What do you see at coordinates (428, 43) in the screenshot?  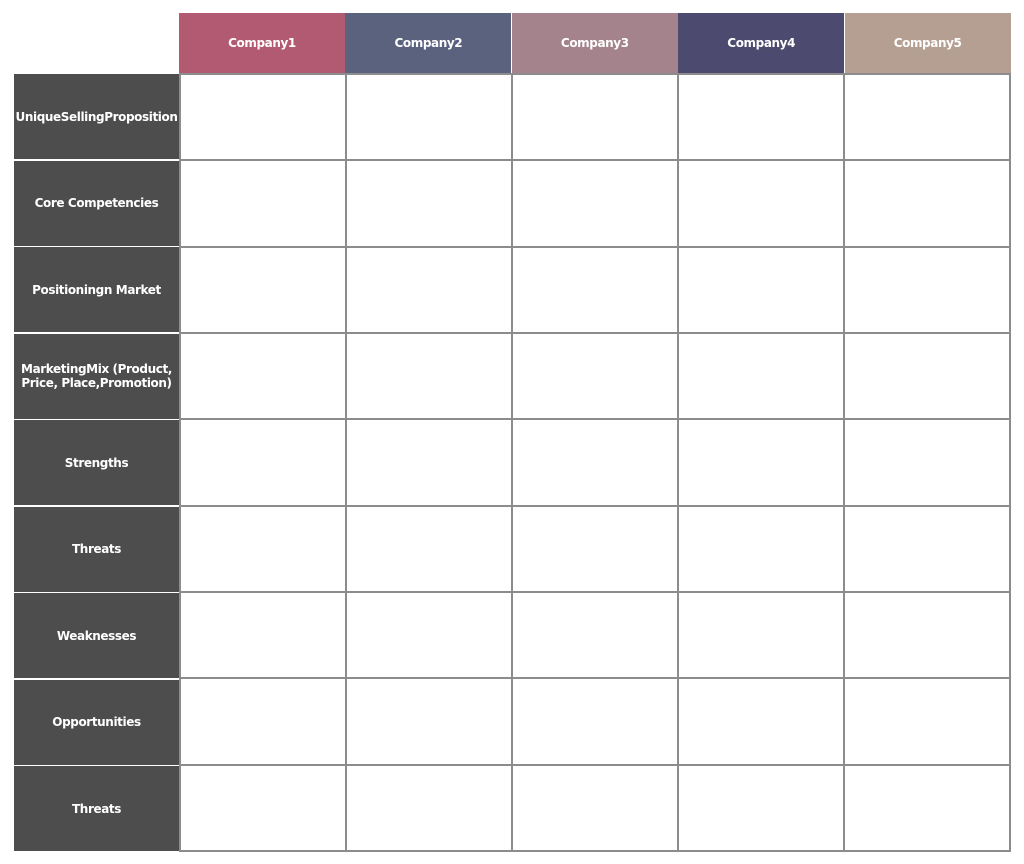 I see `company-header-2: Company2` at bounding box center [428, 43].